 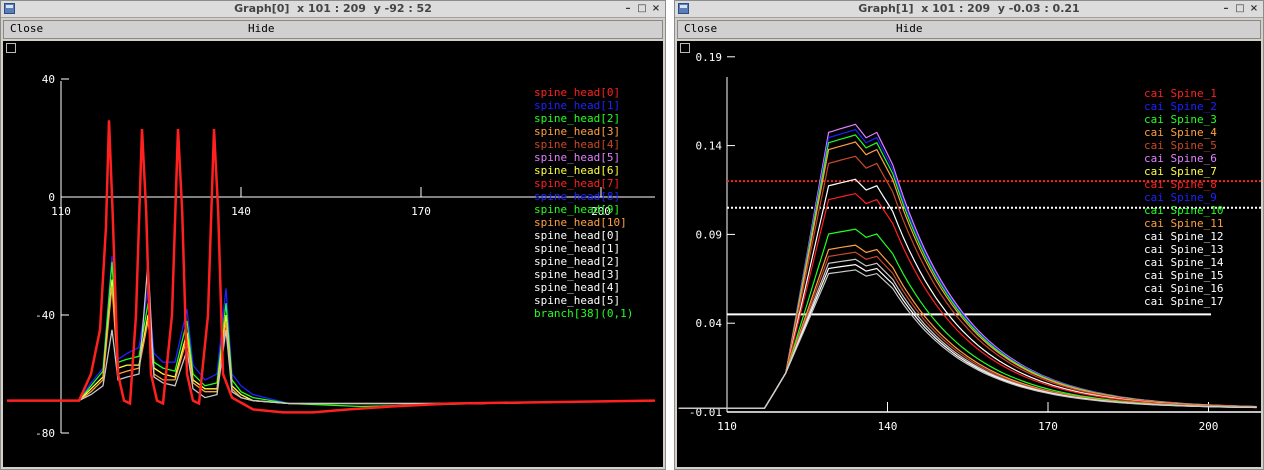 What do you see at coordinates (45, 315) in the screenshot?
I see `y-tick-label: -40` at bounding box center [45, 315].